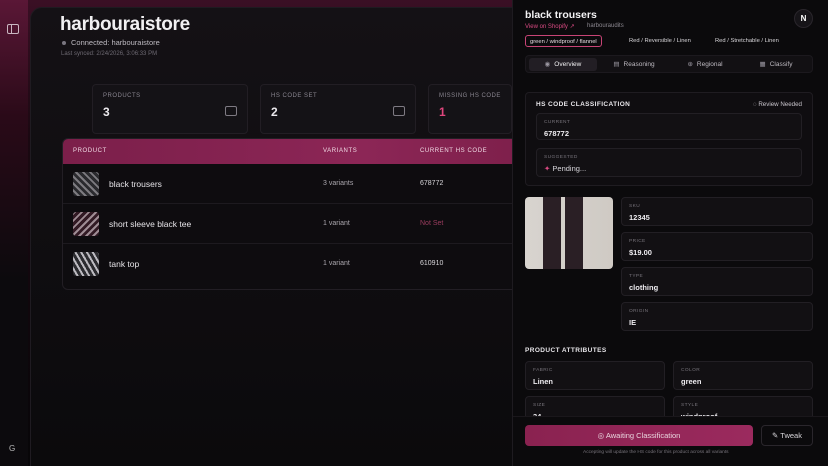  I want to click on external-link-icon: ↗, so click(572, 27).